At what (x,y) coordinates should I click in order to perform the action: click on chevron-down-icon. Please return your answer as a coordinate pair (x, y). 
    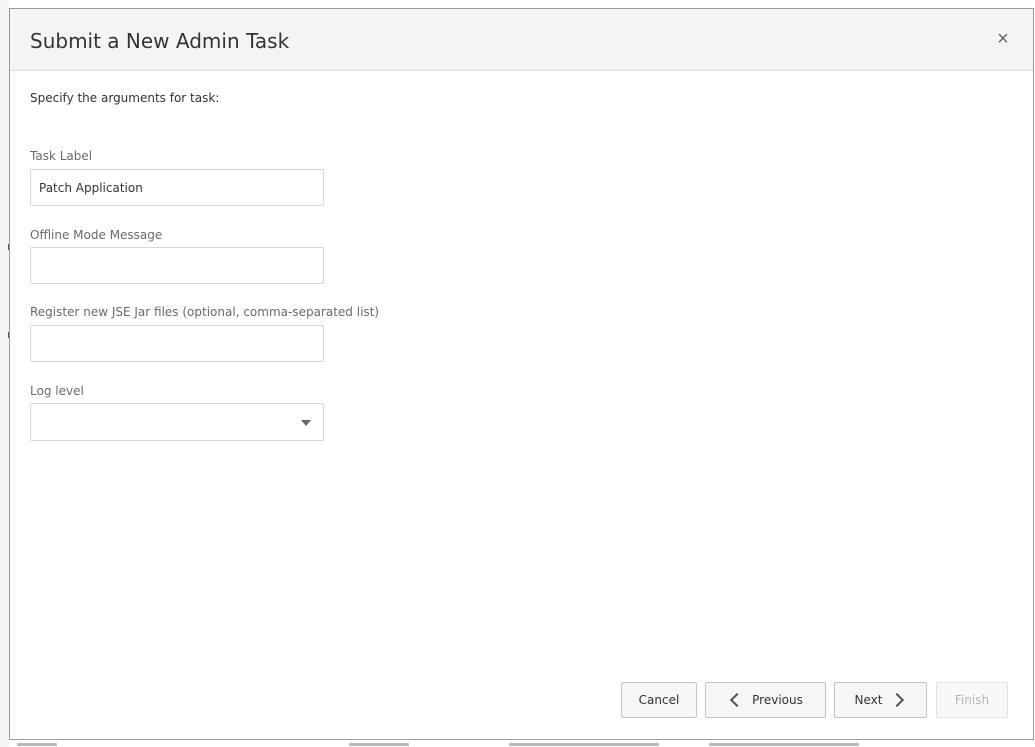
    Looking at the image, I should click on (306, 423).